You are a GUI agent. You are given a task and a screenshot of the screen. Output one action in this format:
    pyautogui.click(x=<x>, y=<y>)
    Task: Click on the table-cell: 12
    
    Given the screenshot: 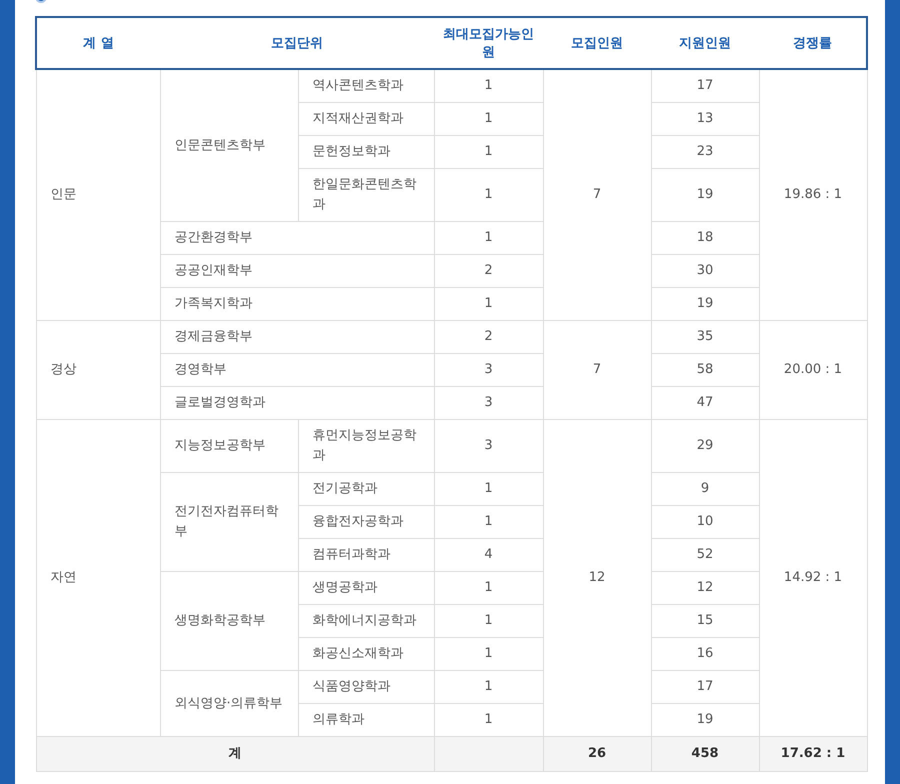 What is the action you would take?
    pyautogui.click(x=597, y=578)
    